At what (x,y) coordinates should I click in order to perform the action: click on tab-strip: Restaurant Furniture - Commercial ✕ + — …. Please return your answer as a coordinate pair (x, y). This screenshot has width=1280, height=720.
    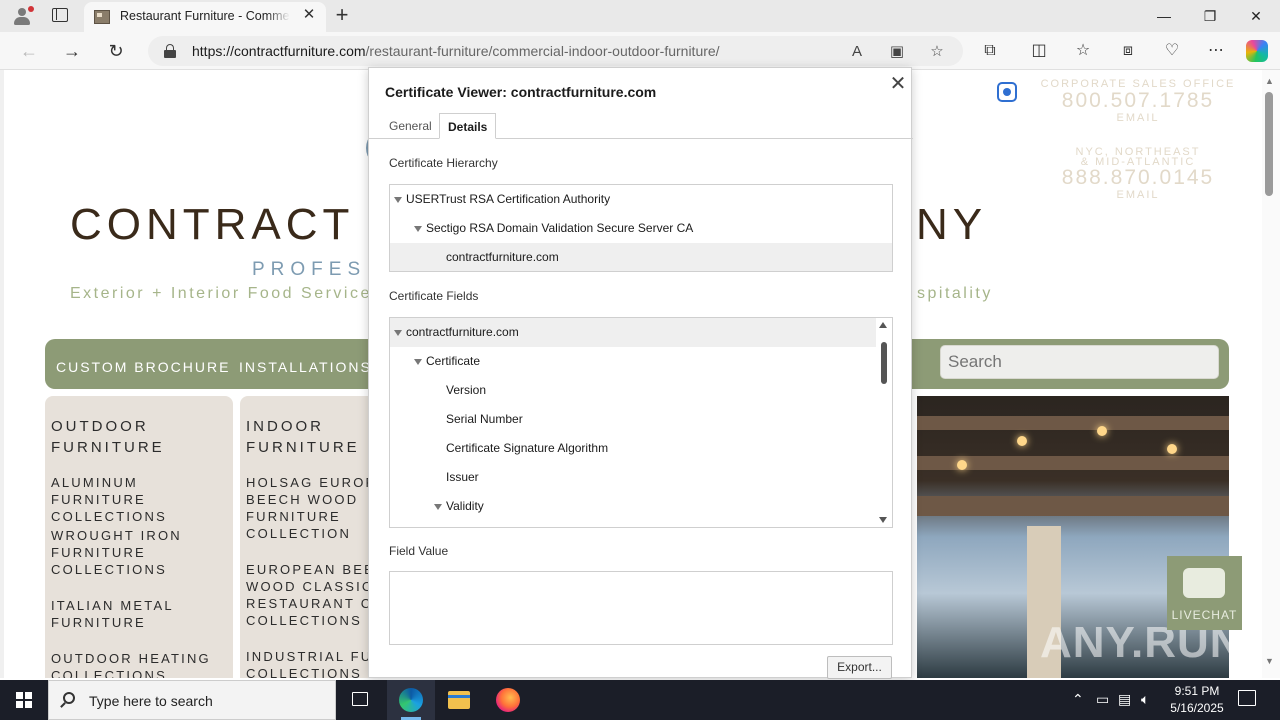
    Looking at the image, I should click on (640, 16).